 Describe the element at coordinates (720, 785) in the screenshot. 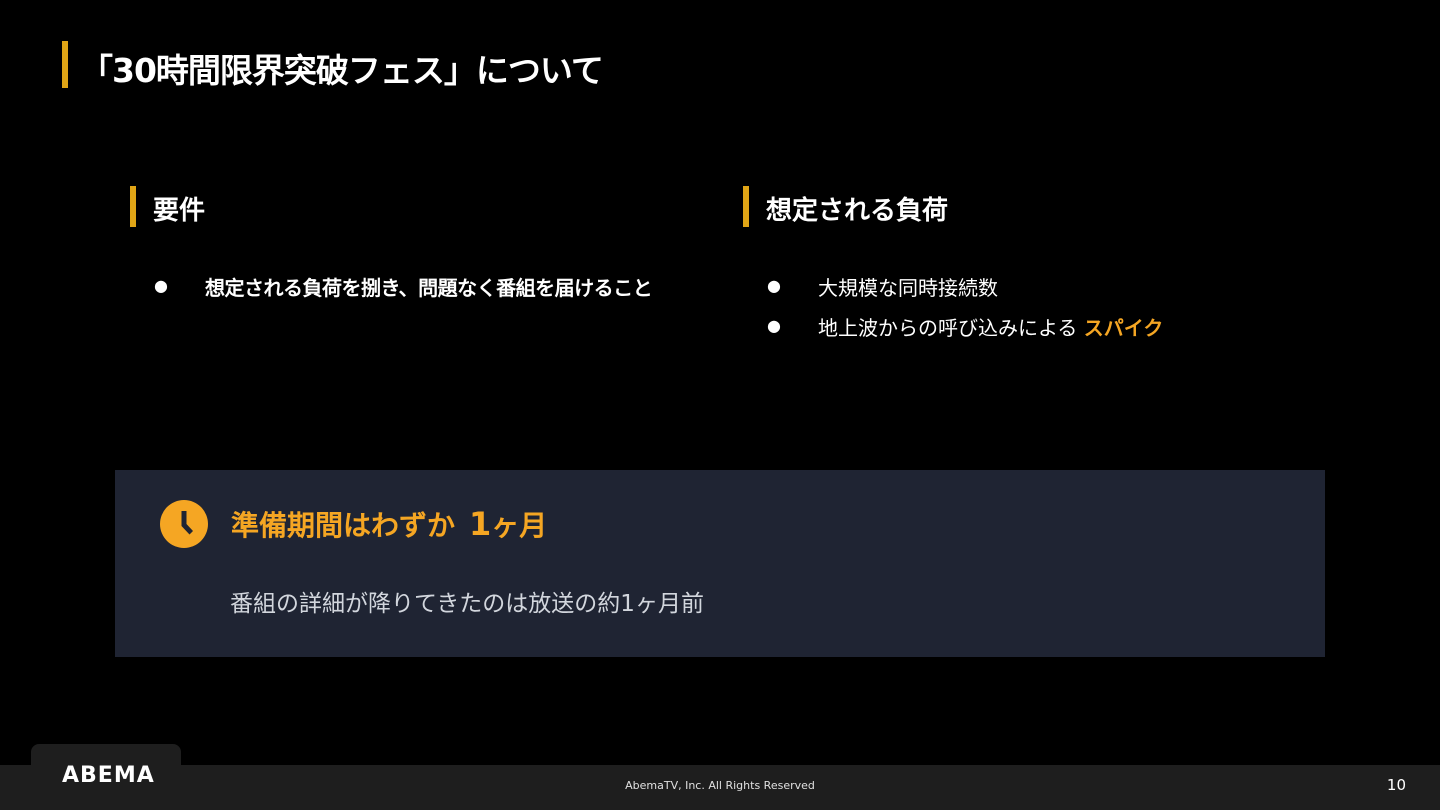

I see `copyright-text: AbemaTV, Inc. All Rights Reserved` at that location.